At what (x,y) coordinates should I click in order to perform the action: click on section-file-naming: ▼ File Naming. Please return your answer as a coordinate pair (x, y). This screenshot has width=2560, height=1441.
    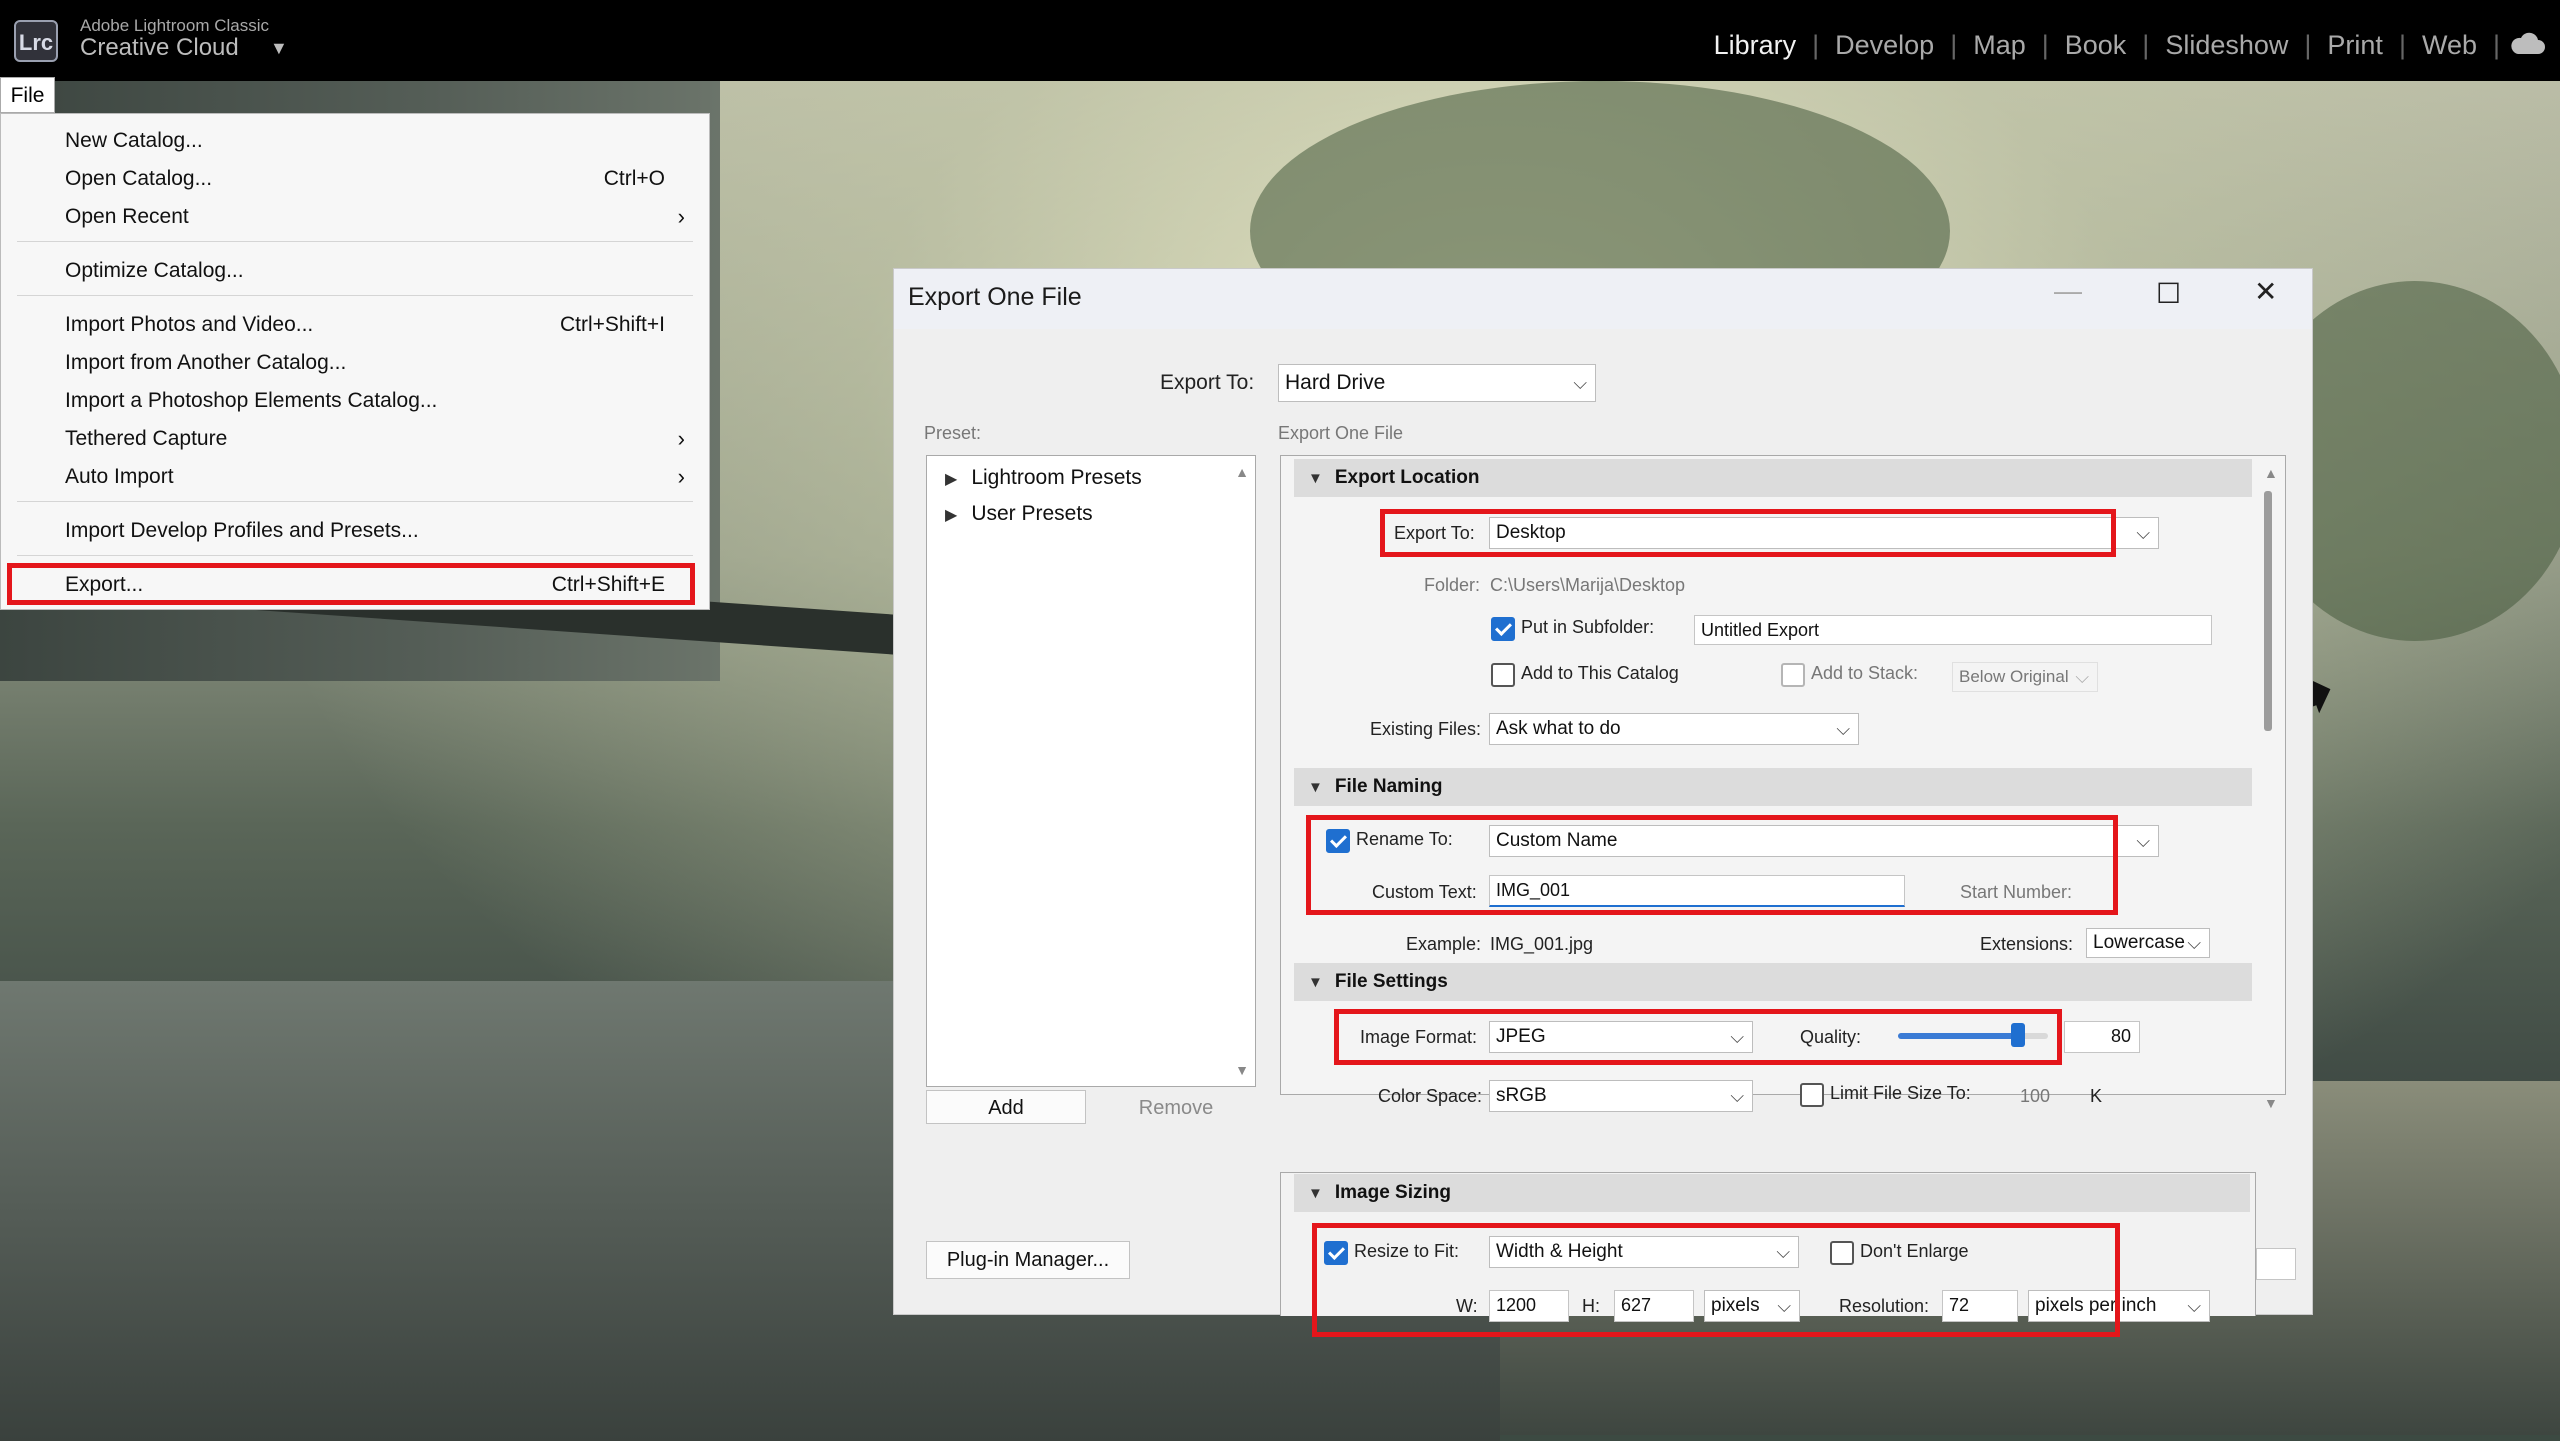
    Looking at the image, I should click on (1773, 787).